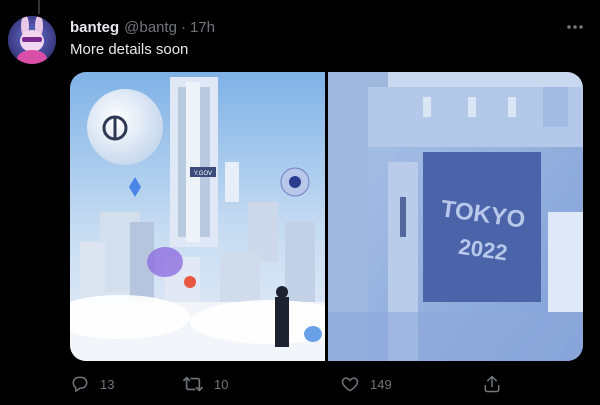 The width and height of the screenshot is (600, 405). Describe the element at coordinates (282, 322) in the screenshot. I see `person-figure` at that location.